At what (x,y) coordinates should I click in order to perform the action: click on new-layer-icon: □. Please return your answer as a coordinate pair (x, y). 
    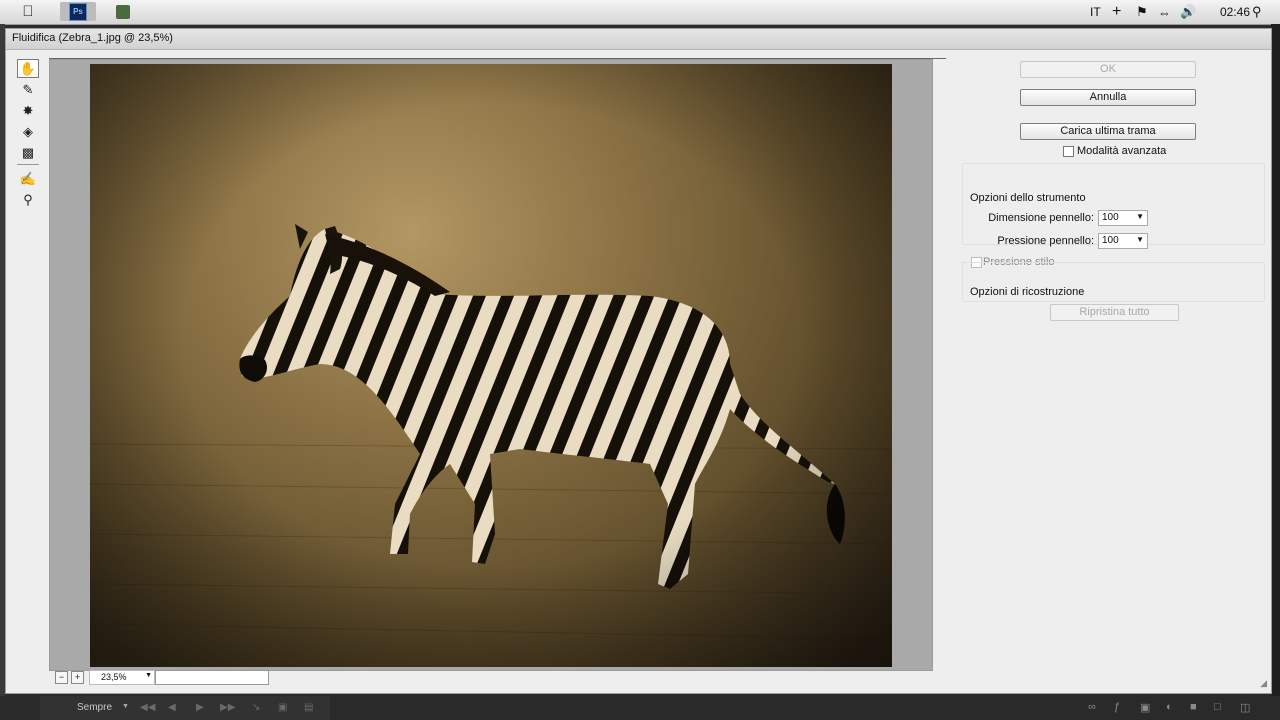
    Looking at the image, I should click on (1217, 707).